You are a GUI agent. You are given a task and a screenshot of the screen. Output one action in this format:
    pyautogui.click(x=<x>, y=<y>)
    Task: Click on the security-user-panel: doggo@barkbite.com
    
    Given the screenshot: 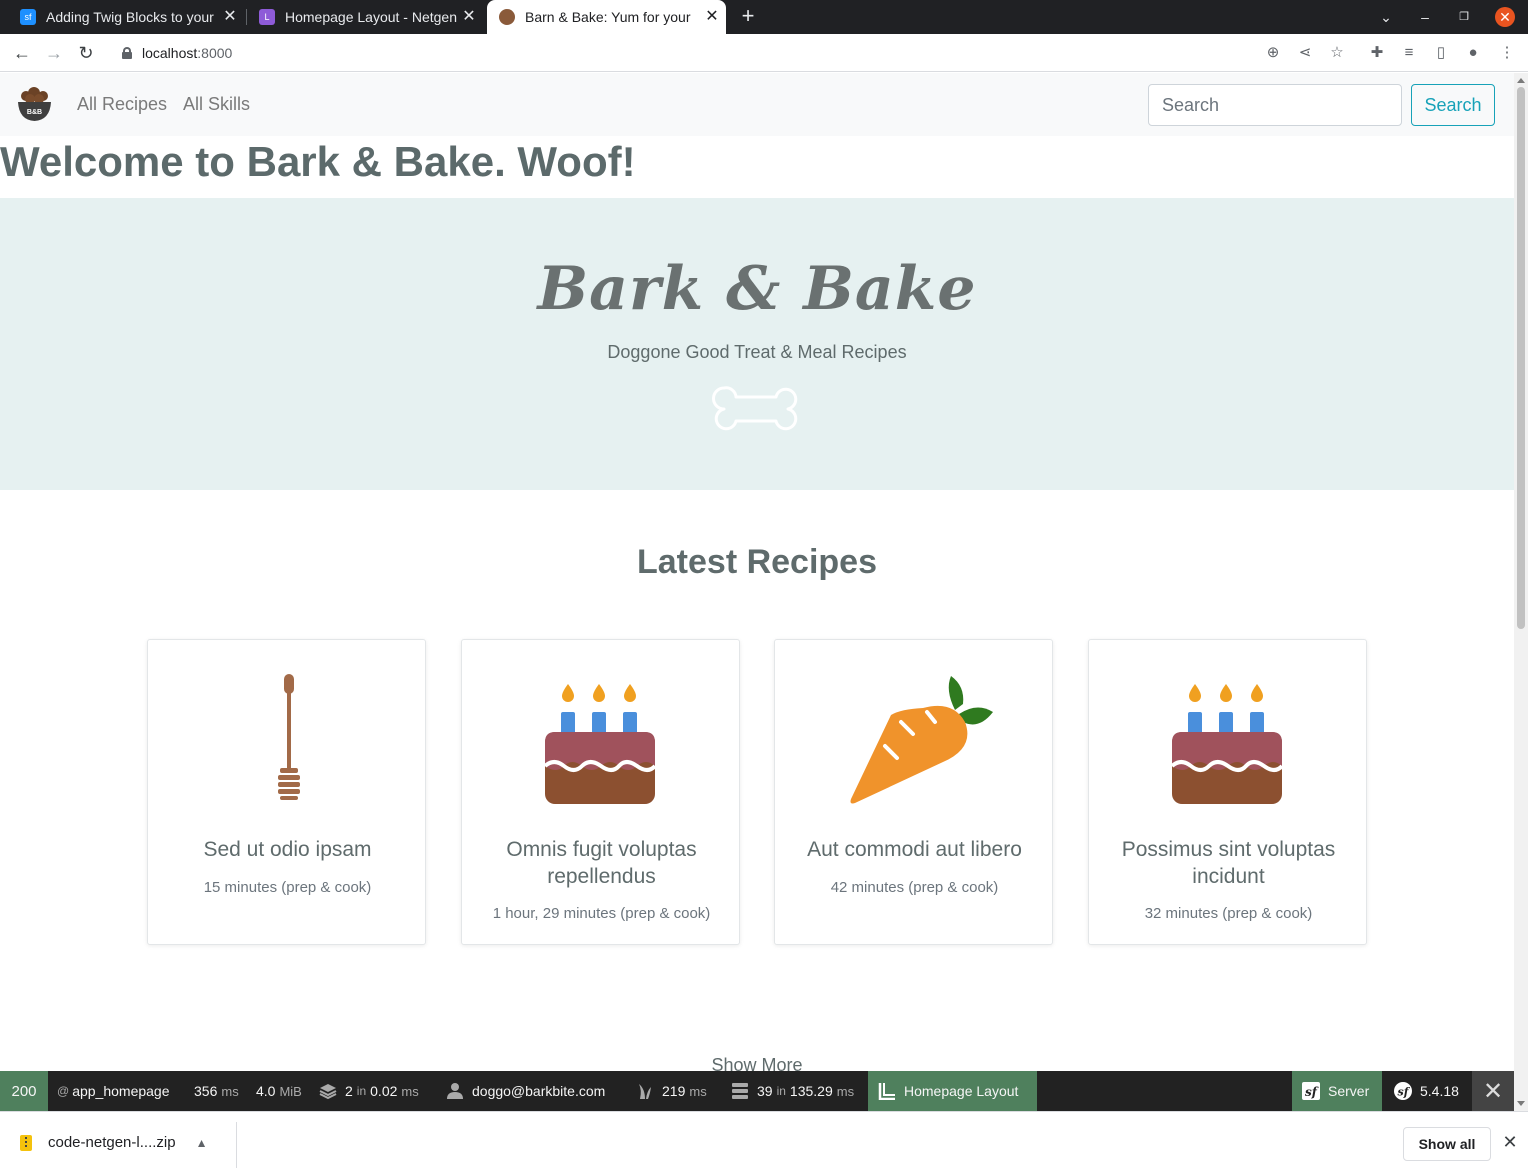 What is the action you would take?
    pyautogui.click(x=525, y=1091)
    